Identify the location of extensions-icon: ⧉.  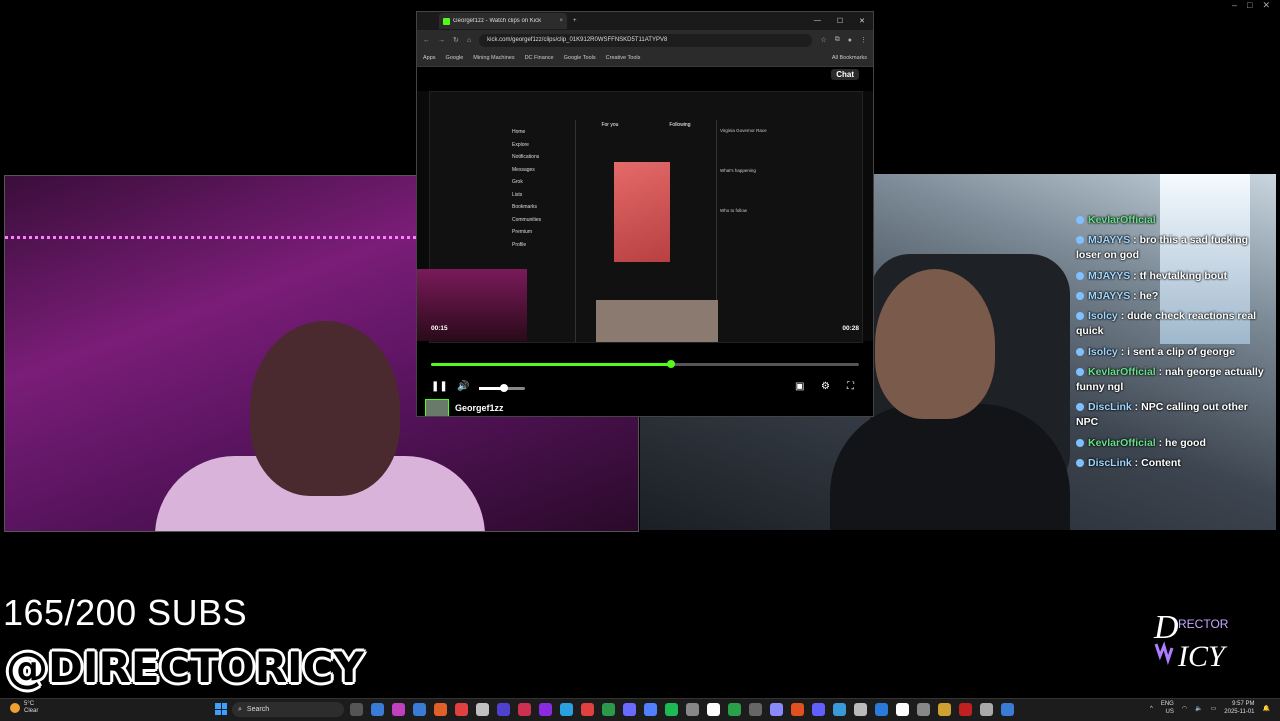
(837, 40).